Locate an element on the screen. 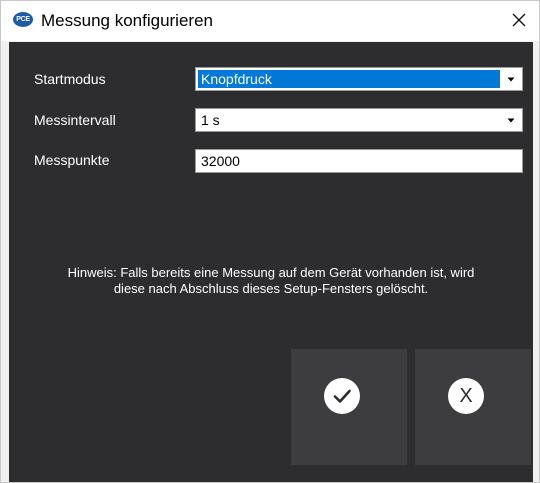  pce-logo-icon: PCE is located at coordinates (23, 19).